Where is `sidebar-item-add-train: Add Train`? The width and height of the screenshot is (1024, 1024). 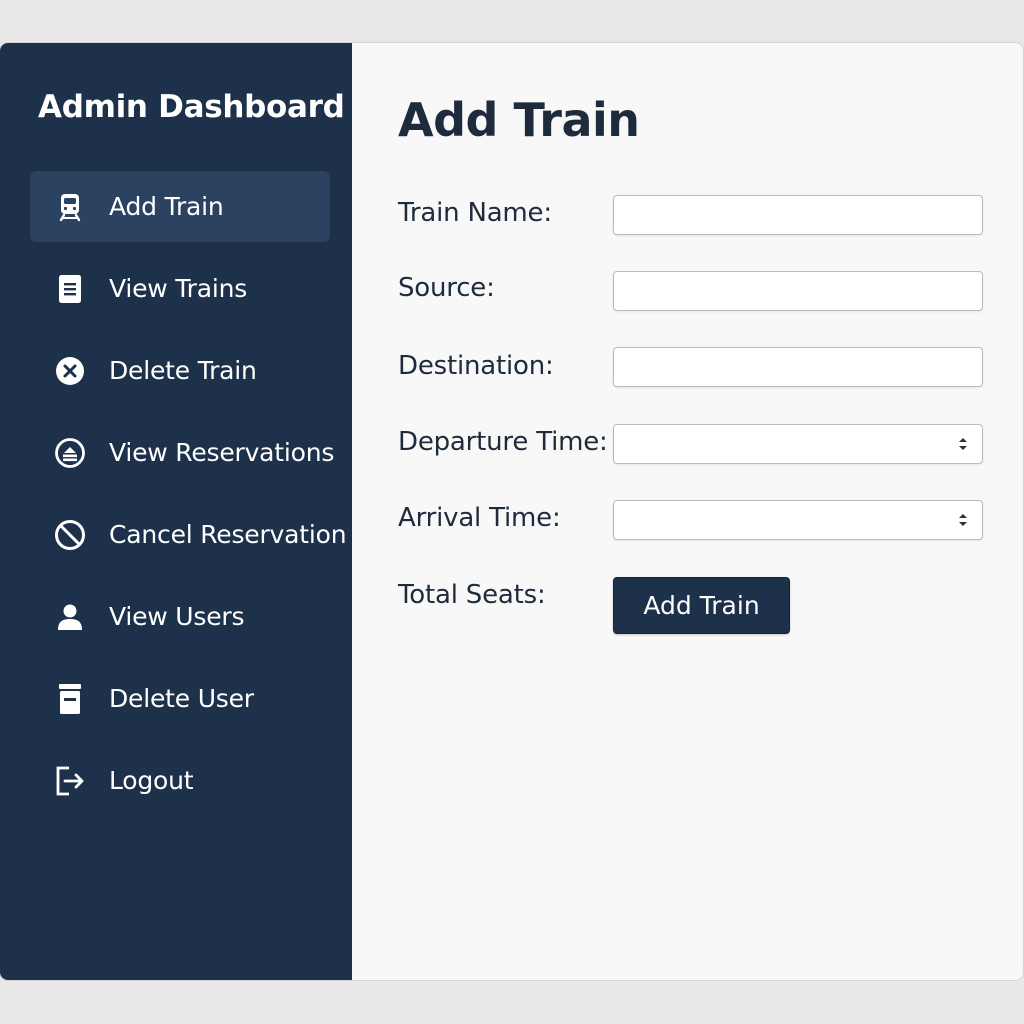 sidebar-item-add-train: Add Train is located at coordinates (180, 206).